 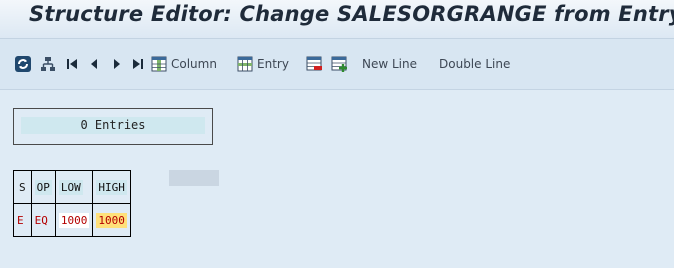 I want to click on table-header-row: S OP LOW HIGH, so click(x=72, y=187).